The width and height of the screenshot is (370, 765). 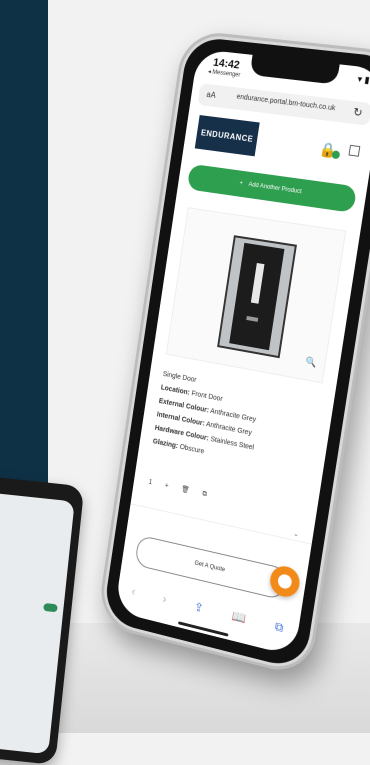 What do you see at coordinates (239, 617) in the screenshot?
I see `bookmarks-icon: 📖` at bounding box center [239, 617].